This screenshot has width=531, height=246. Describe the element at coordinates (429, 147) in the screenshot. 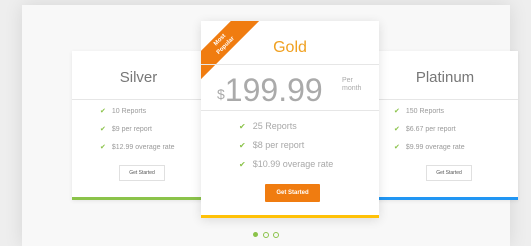

I see `feature-item: ✔ $9.99 overage rate` at that location.